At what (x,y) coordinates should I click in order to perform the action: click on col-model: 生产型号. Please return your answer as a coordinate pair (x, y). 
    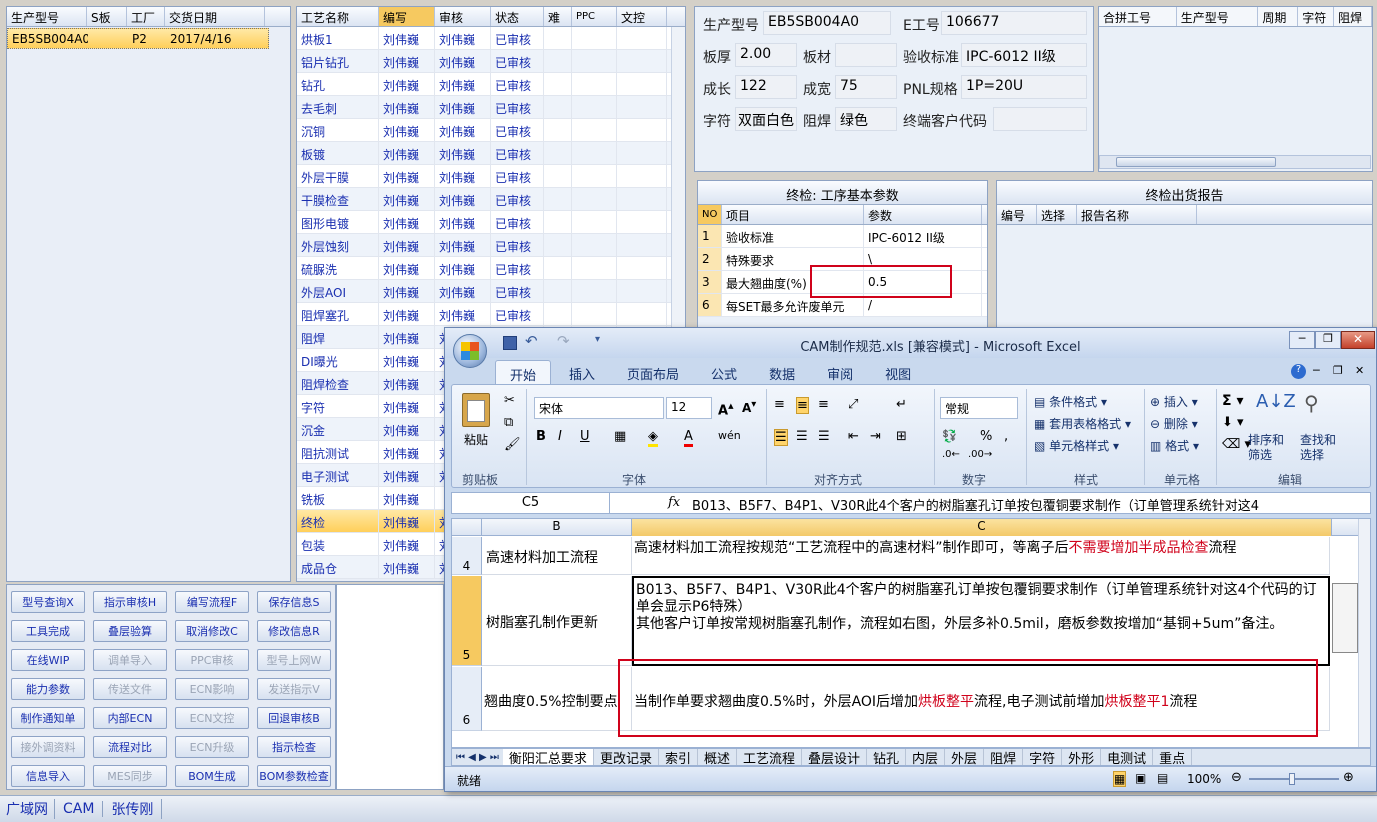
    Looking at the image, I should click on (47, 16).